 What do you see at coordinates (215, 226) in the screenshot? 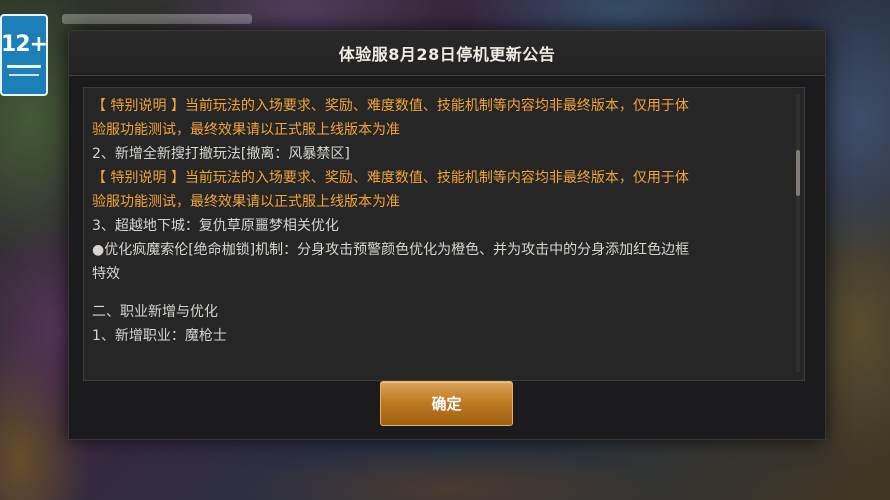
I see `announcement-line: 3、超越地下城：复仇草原噩梦相关优化` at bounding box center [215, 226].